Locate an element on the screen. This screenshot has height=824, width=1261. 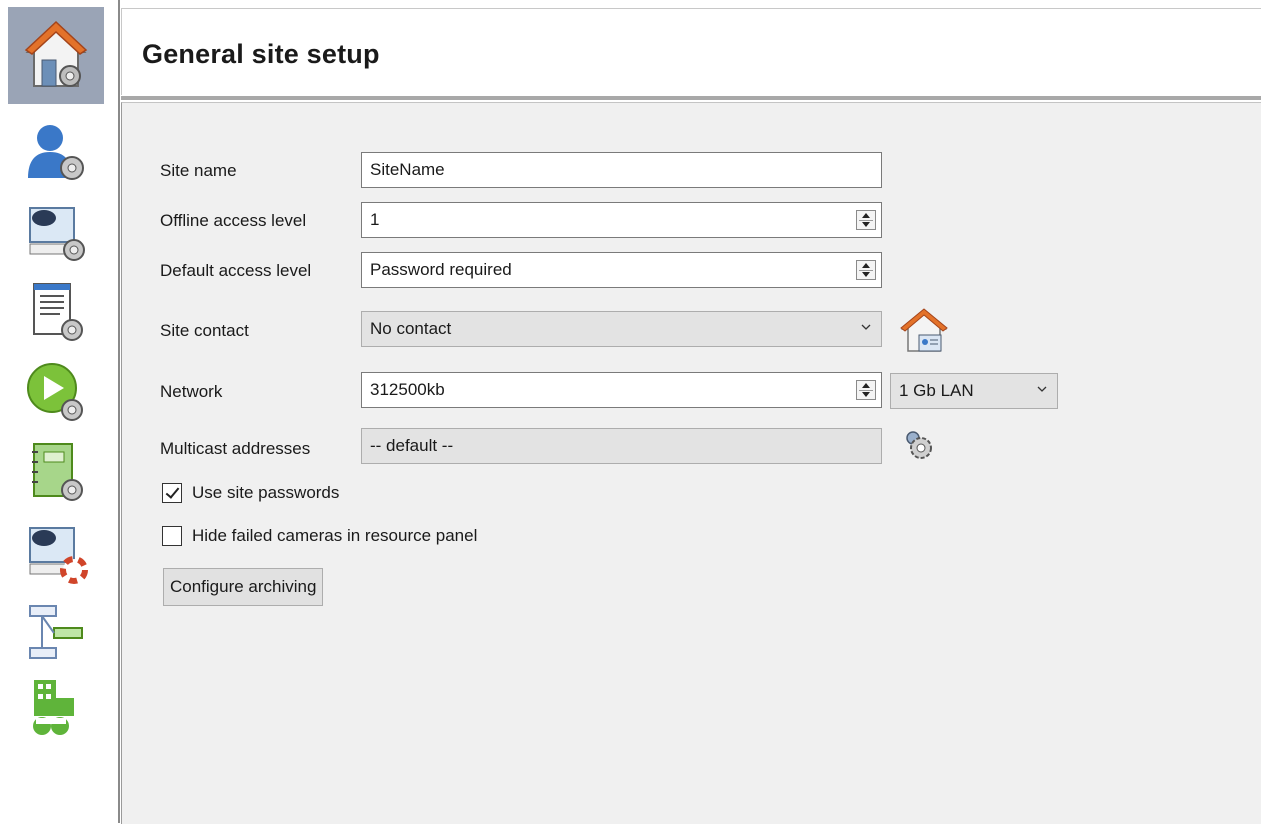
hide-failed-cameras-checkbox-row: Hide failed cameras in resource panel is located at coordinates (319, 536).